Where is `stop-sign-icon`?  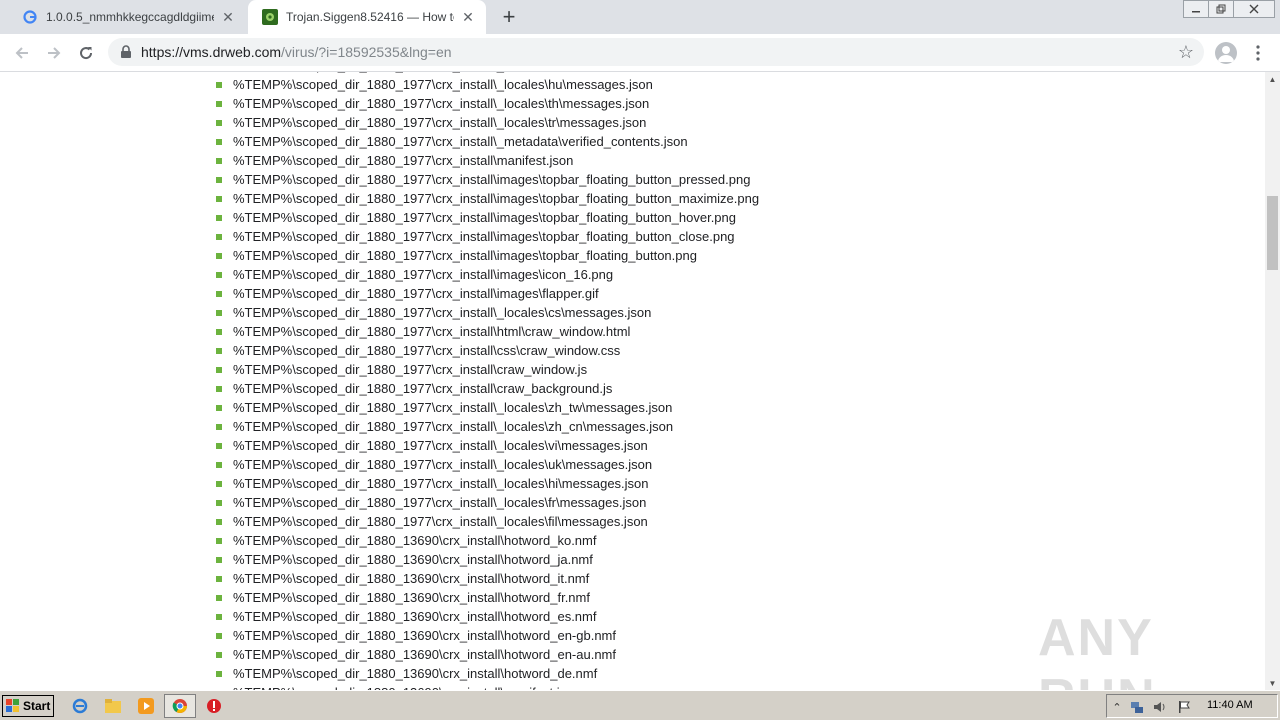
stop-sign-icon is located at coordinates (214, 706).